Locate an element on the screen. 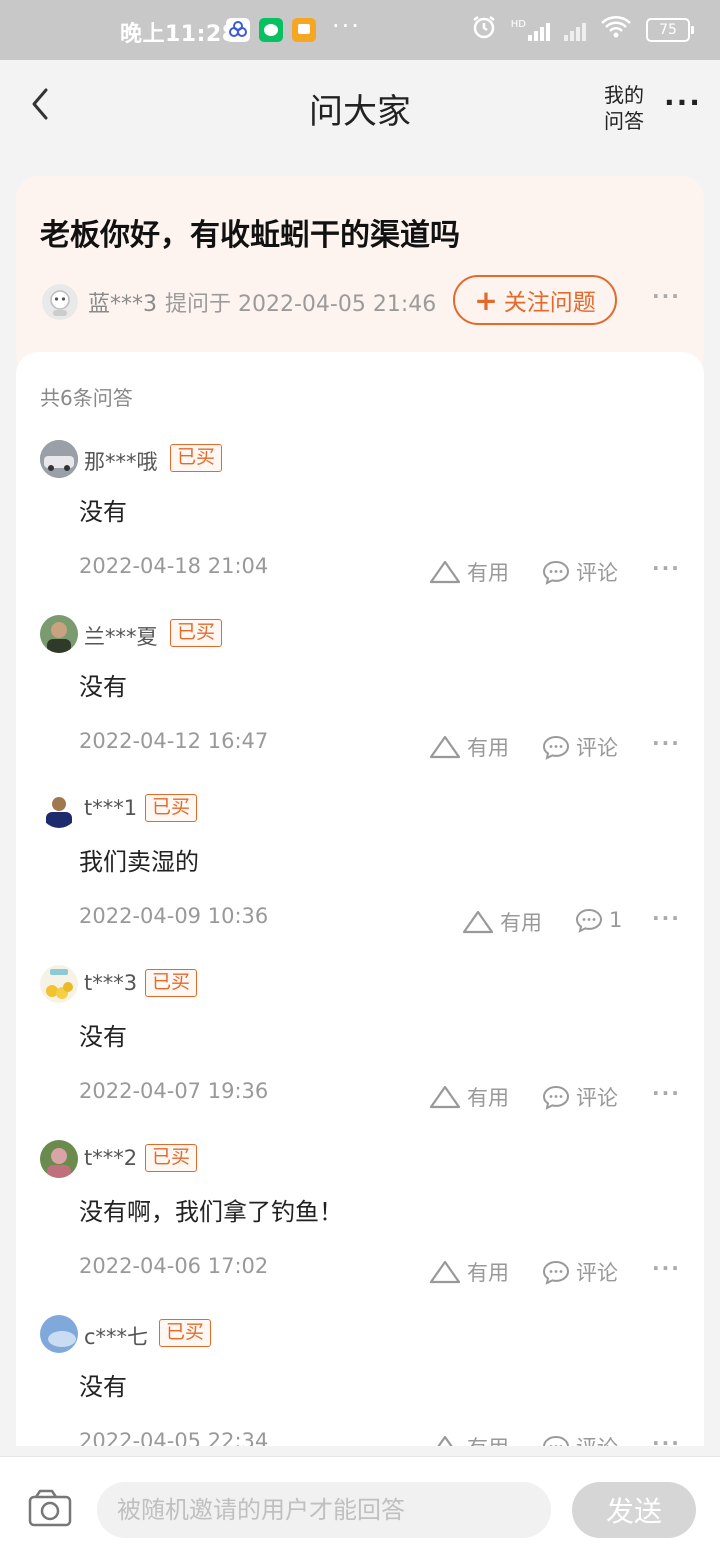 The height and width of the screenshot is (1561, 720). camera-button is located at coordinates (50, 1508).